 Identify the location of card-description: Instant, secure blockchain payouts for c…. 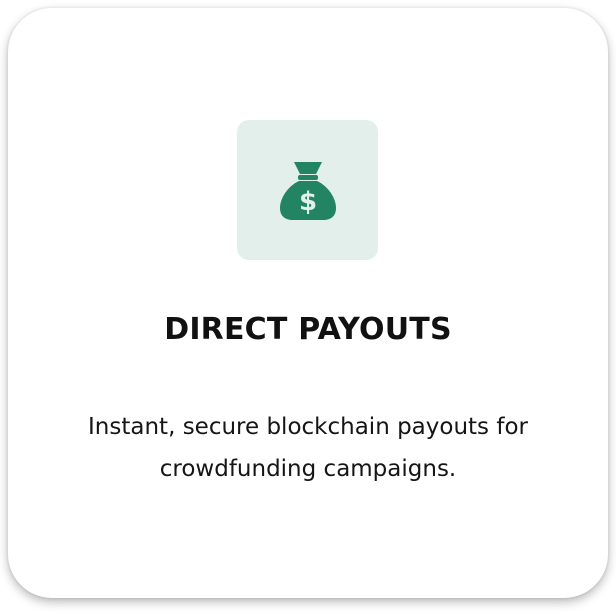
(308, 448).